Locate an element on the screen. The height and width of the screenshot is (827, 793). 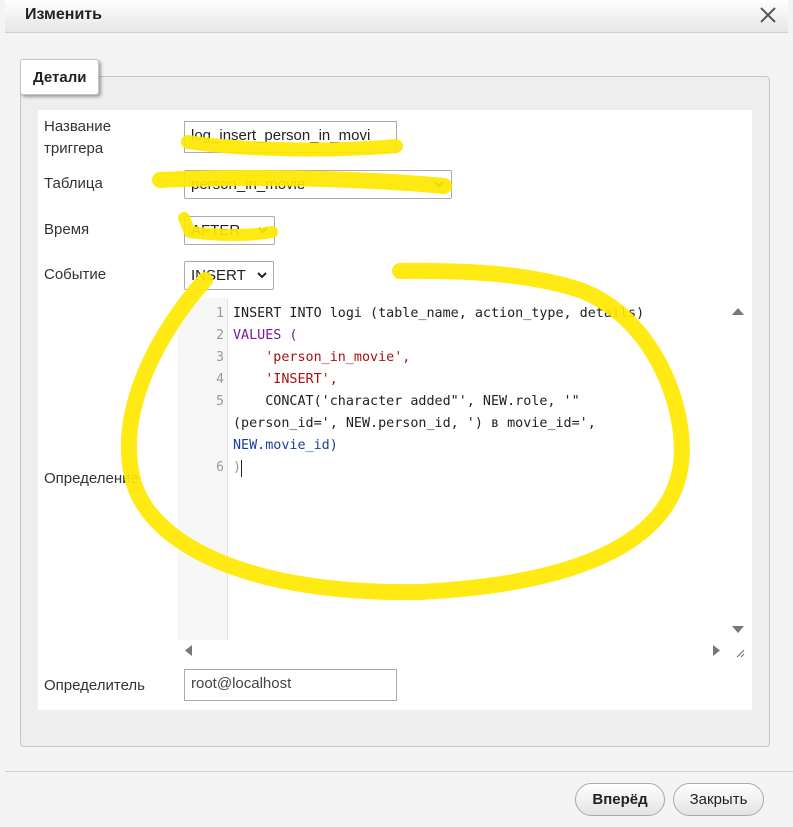
line-number: 1 is located at coordinates (220, 313).